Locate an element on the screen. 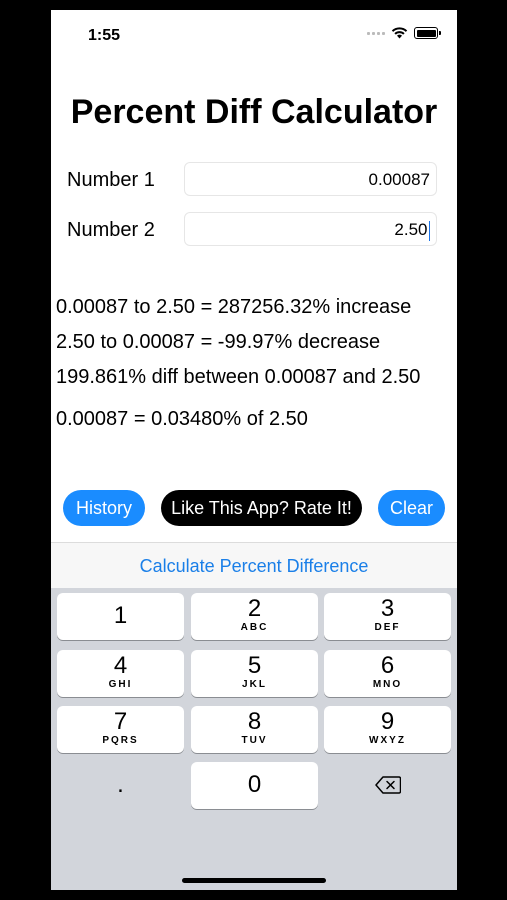  rate-app-button: Like This App? Rate It! is located at coordinates (261, 508).